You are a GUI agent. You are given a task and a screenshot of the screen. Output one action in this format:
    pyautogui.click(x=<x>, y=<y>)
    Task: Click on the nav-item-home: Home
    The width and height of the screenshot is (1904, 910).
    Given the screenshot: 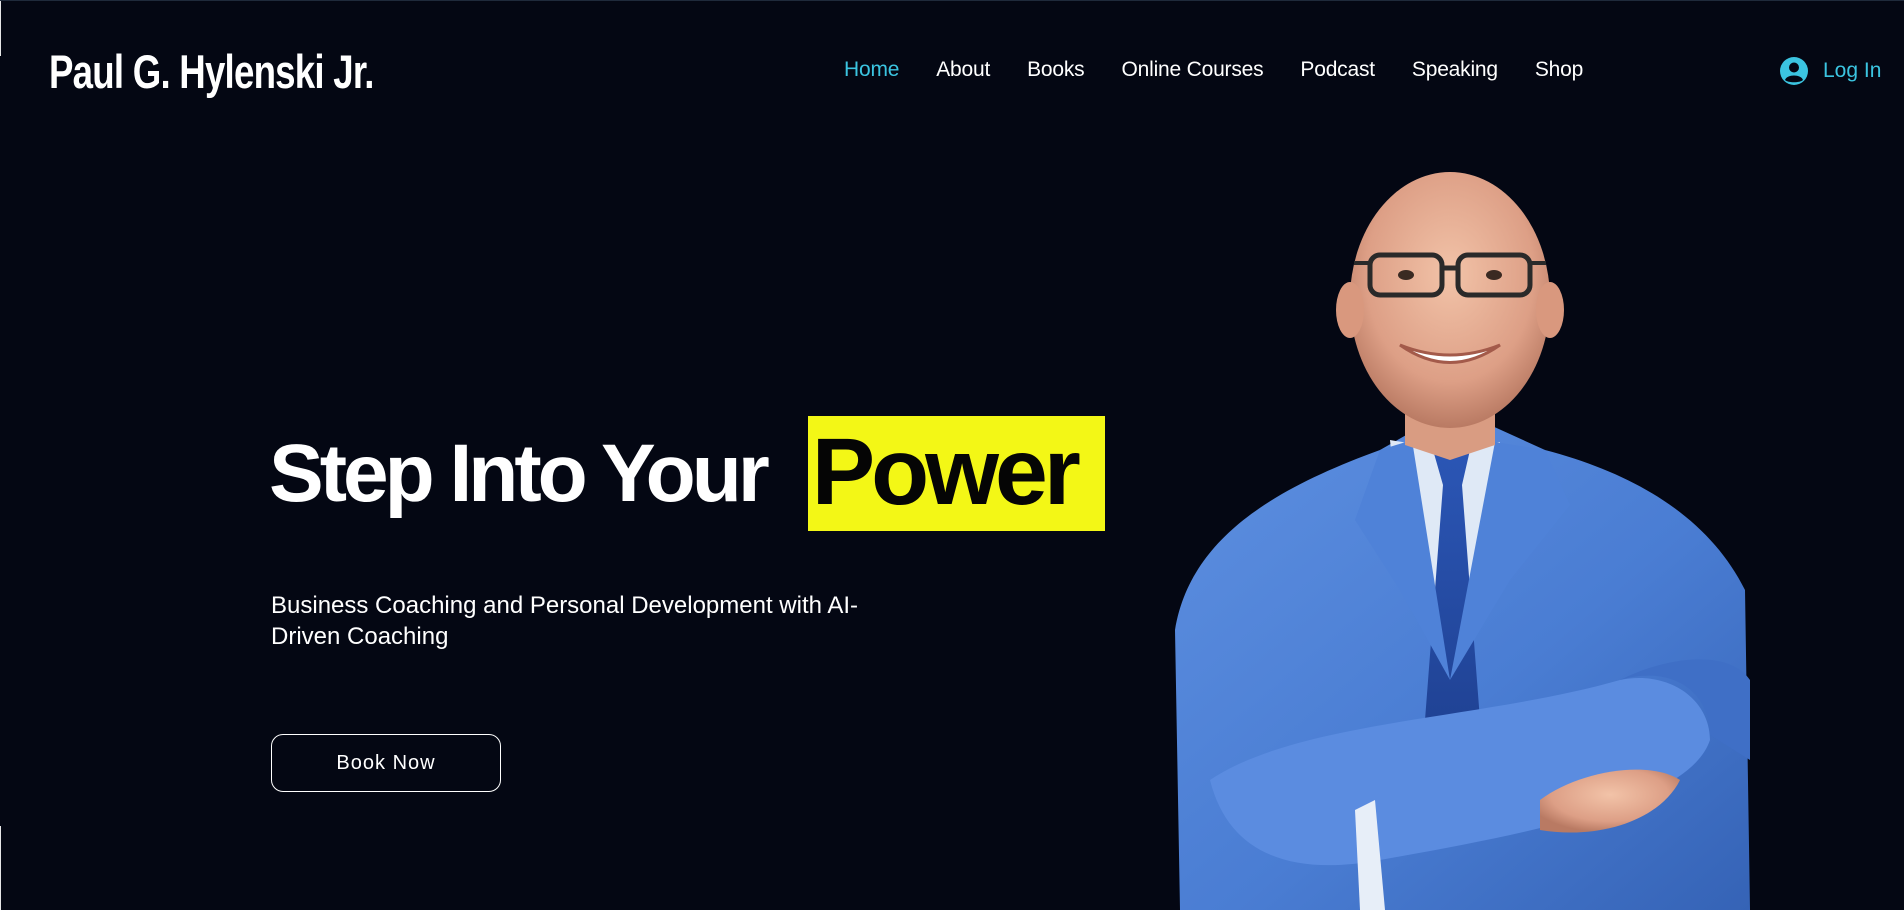 What is the action you would take?
    pyautogui.click(x=871, y=70)
    